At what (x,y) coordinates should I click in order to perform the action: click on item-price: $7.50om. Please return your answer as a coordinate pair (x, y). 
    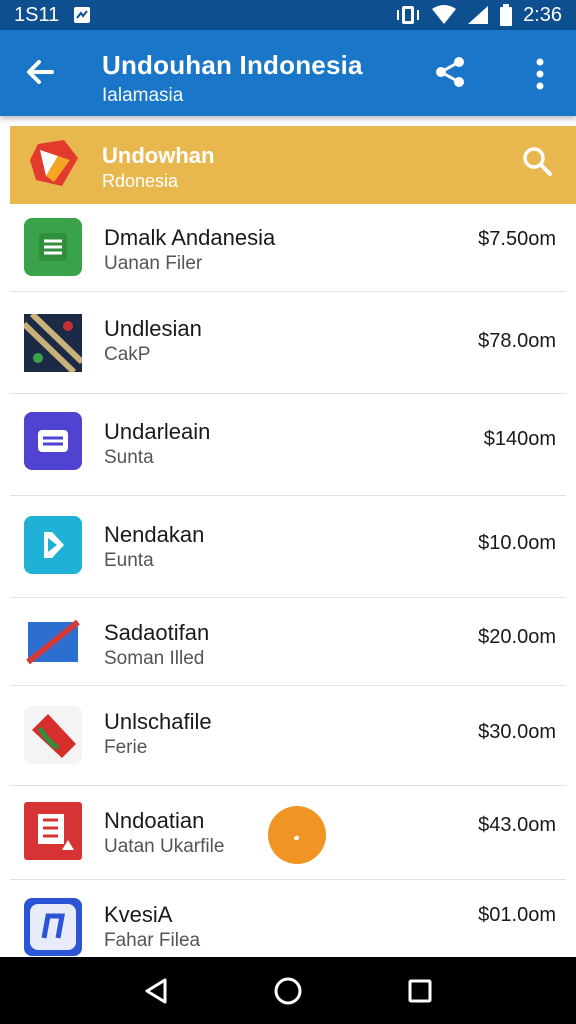
    Looking at the image, I should click on (517, 239).